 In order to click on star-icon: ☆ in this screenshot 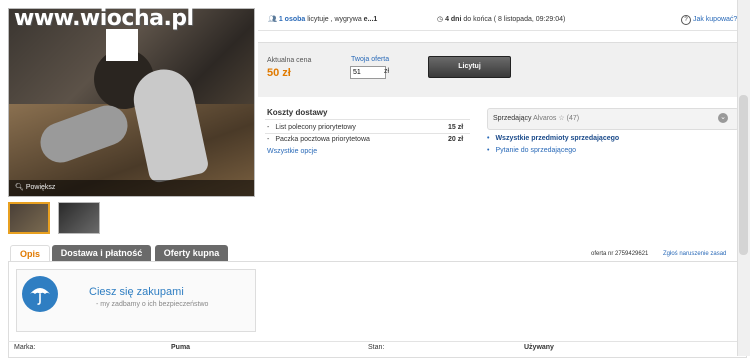, I will do `click(561, 118)`.